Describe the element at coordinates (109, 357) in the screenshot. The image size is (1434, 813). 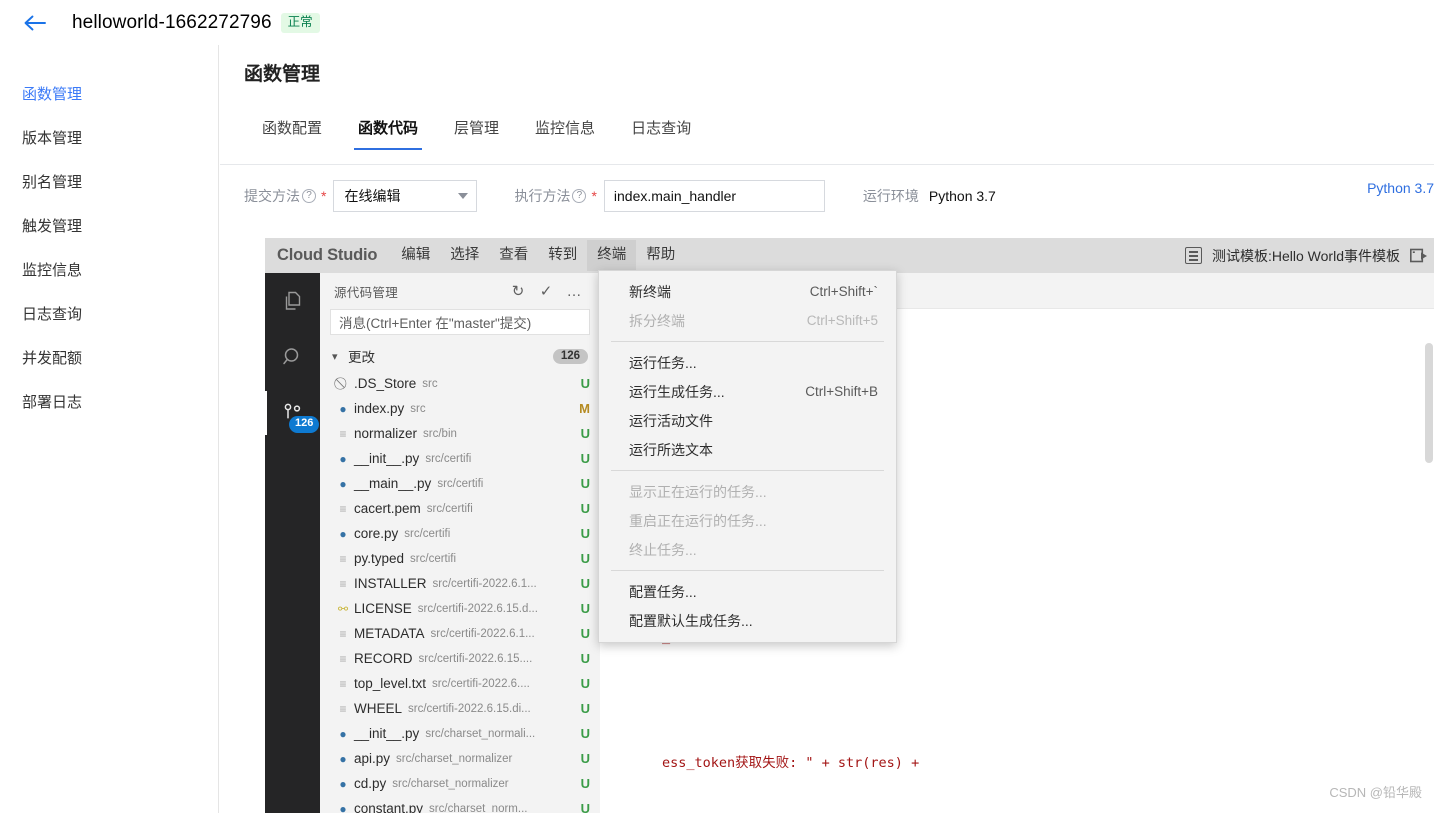
I see `sidebar-item-concurrency-quota: 并发配额` at that location.